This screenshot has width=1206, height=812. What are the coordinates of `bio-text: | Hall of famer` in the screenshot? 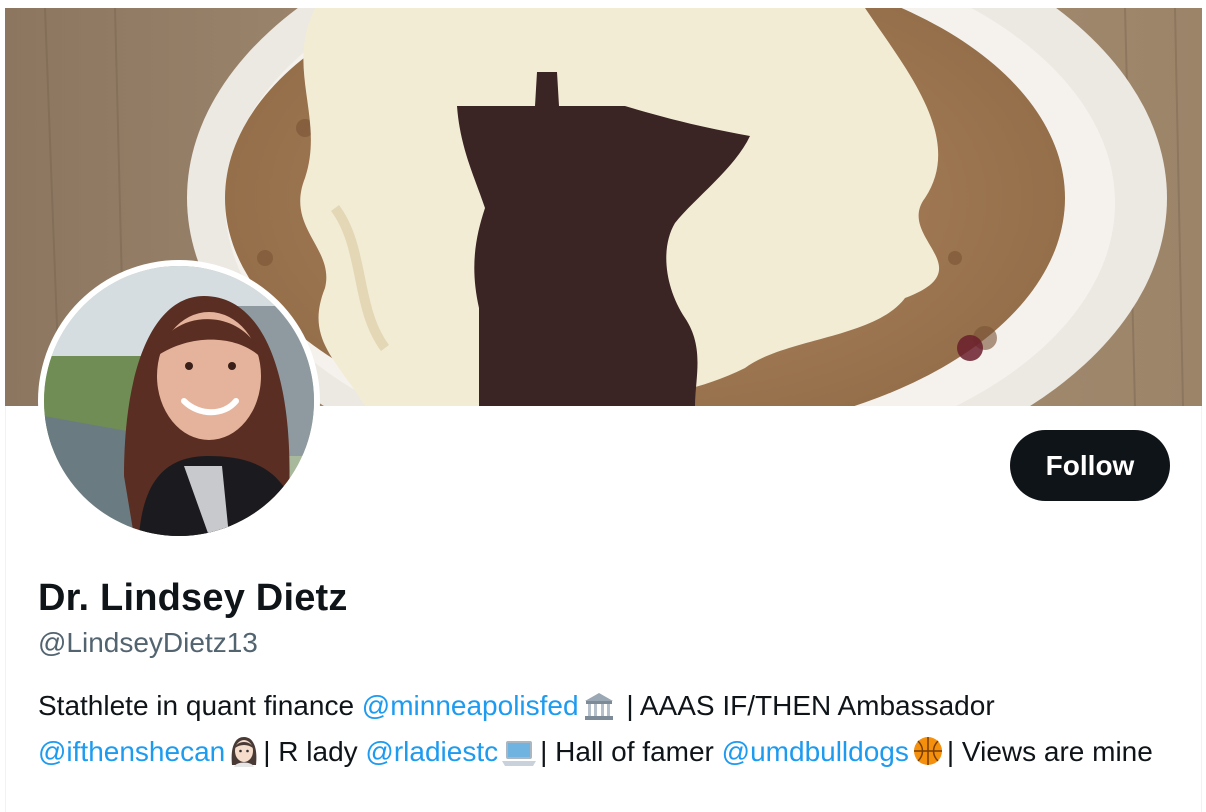 It's located at (631, 751).